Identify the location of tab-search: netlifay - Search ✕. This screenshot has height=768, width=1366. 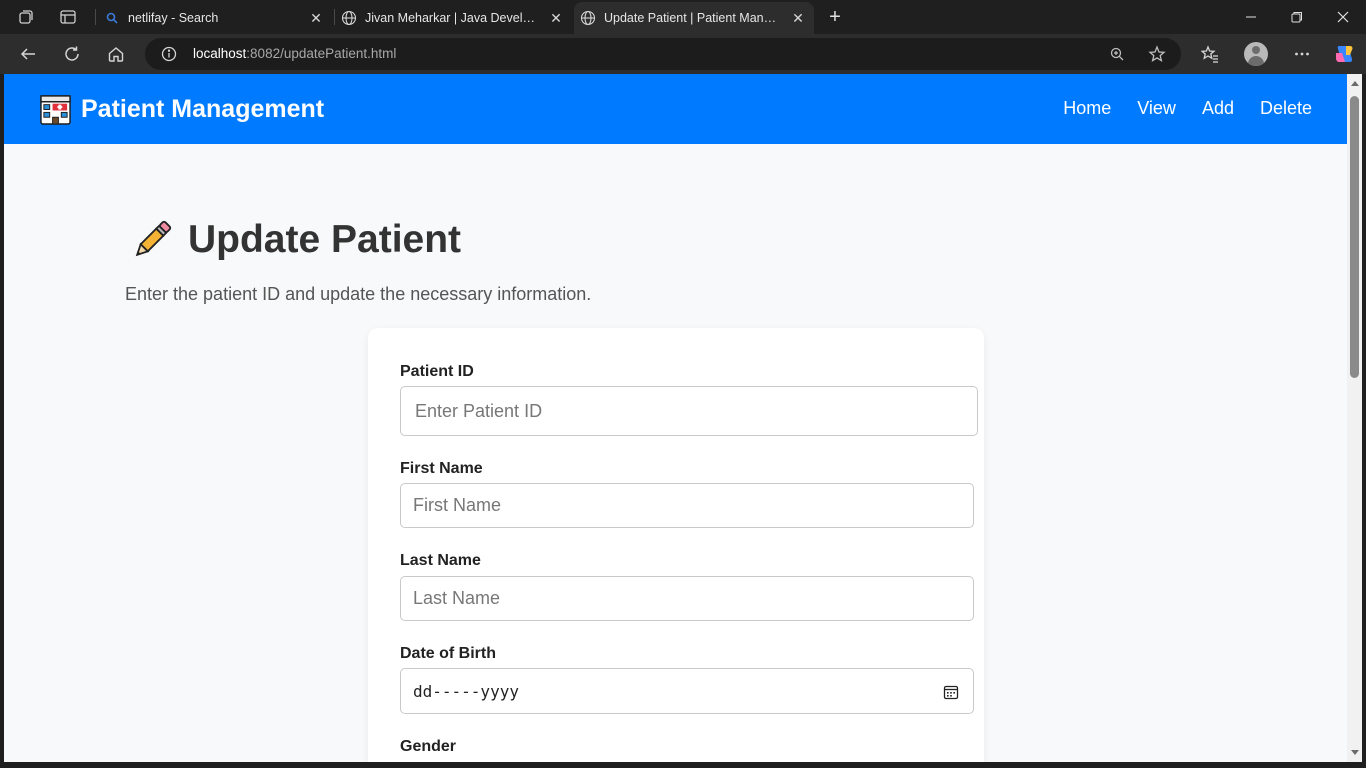
(216, 18).